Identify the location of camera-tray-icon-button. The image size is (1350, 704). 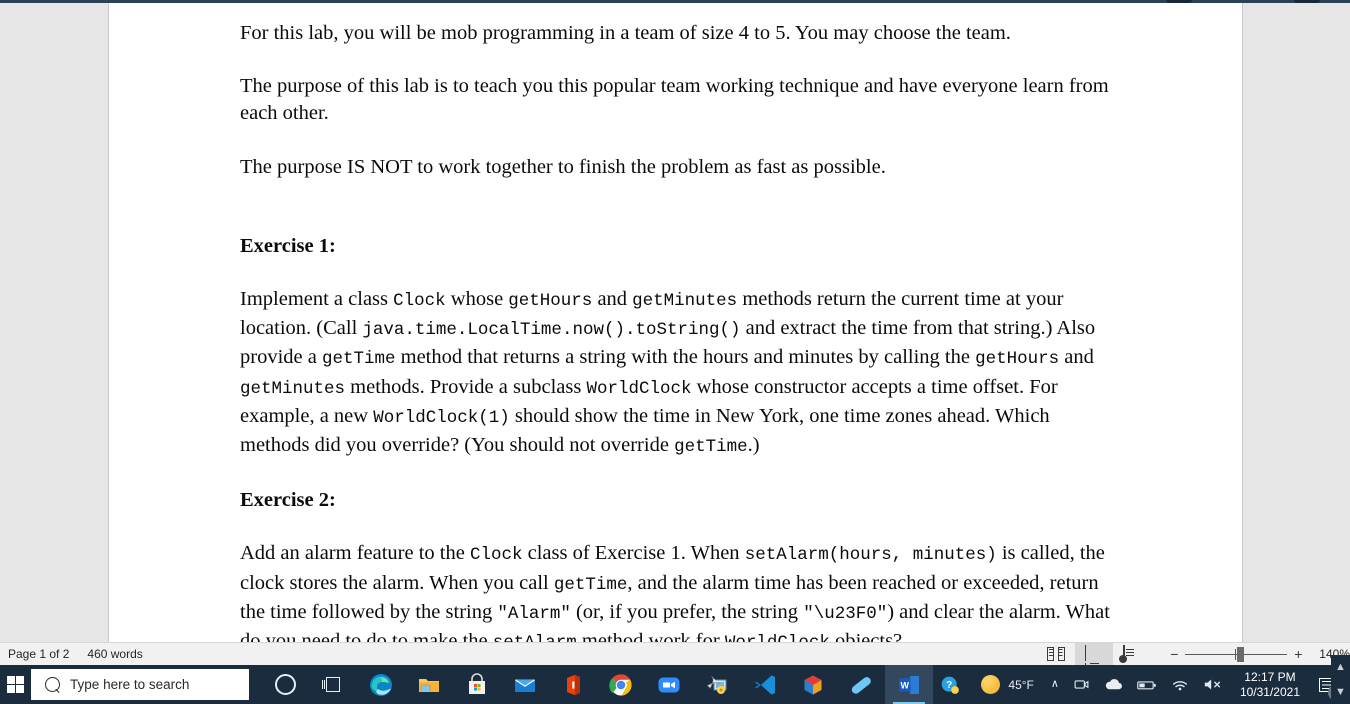
(1081, 684).